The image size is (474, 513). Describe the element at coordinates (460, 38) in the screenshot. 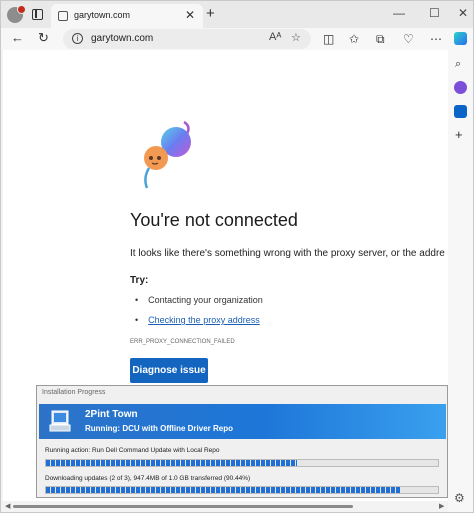

I see `copilot-icon` at that location.